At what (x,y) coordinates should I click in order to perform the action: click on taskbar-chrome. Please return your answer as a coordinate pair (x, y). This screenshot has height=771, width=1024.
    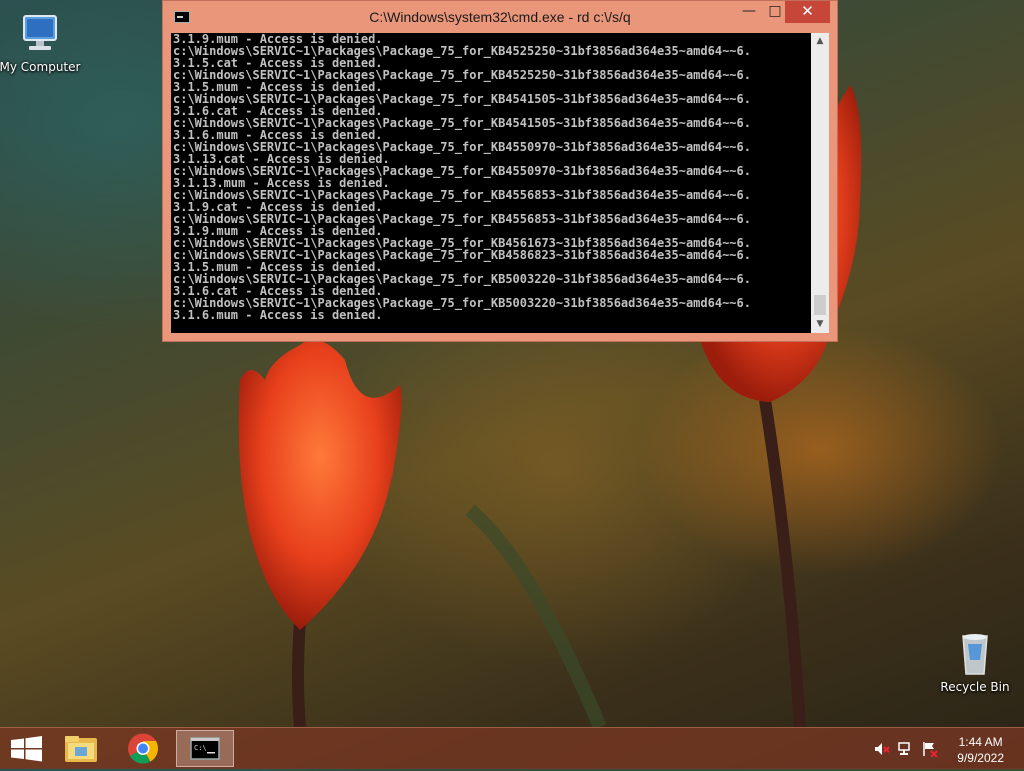
    Looking at the image, I should click on (143, 748).